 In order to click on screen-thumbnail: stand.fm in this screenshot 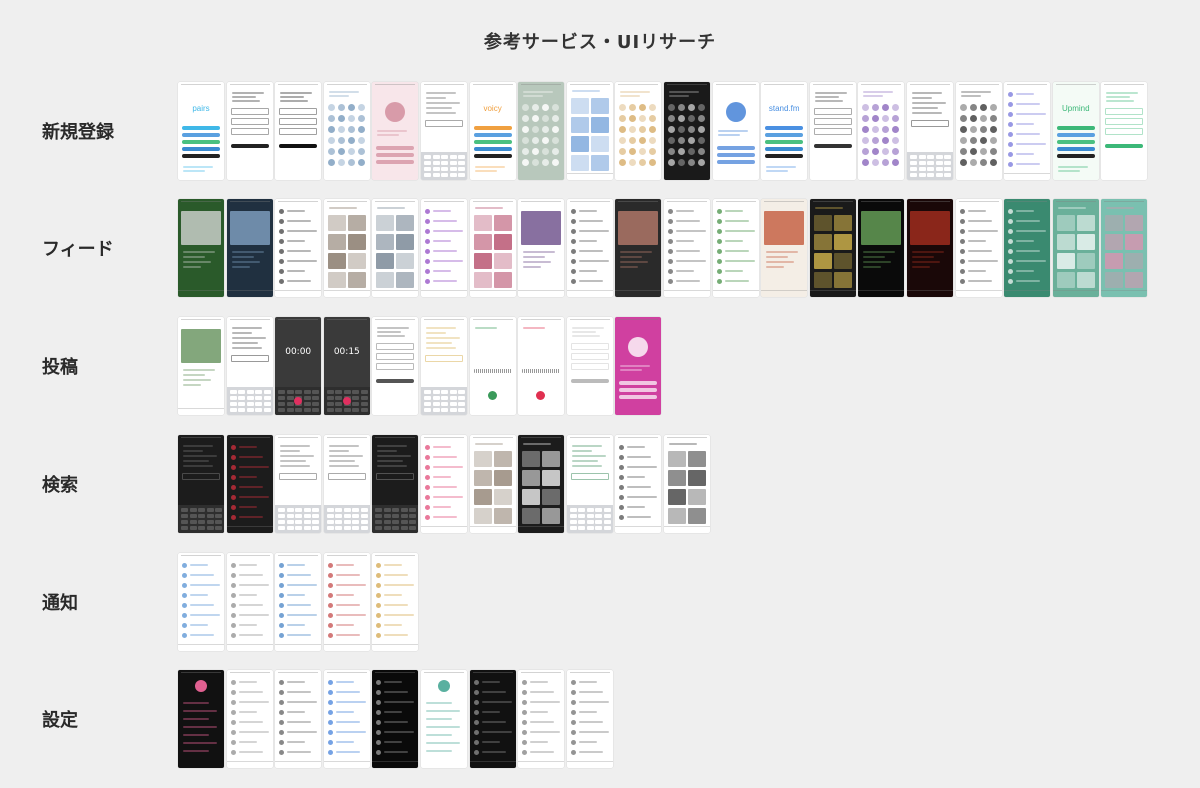, I will do `click(784, 131)`.